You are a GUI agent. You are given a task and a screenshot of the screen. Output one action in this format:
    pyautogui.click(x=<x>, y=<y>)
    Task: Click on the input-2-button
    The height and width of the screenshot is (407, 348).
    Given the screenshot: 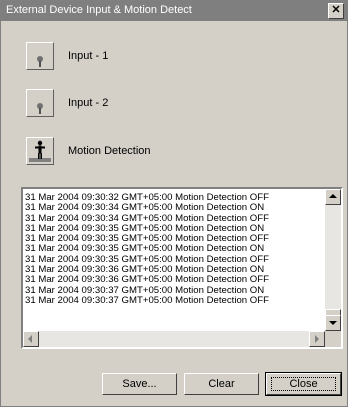 What is the action you would take?
    pyautogui.click(x=40, y=103)
    